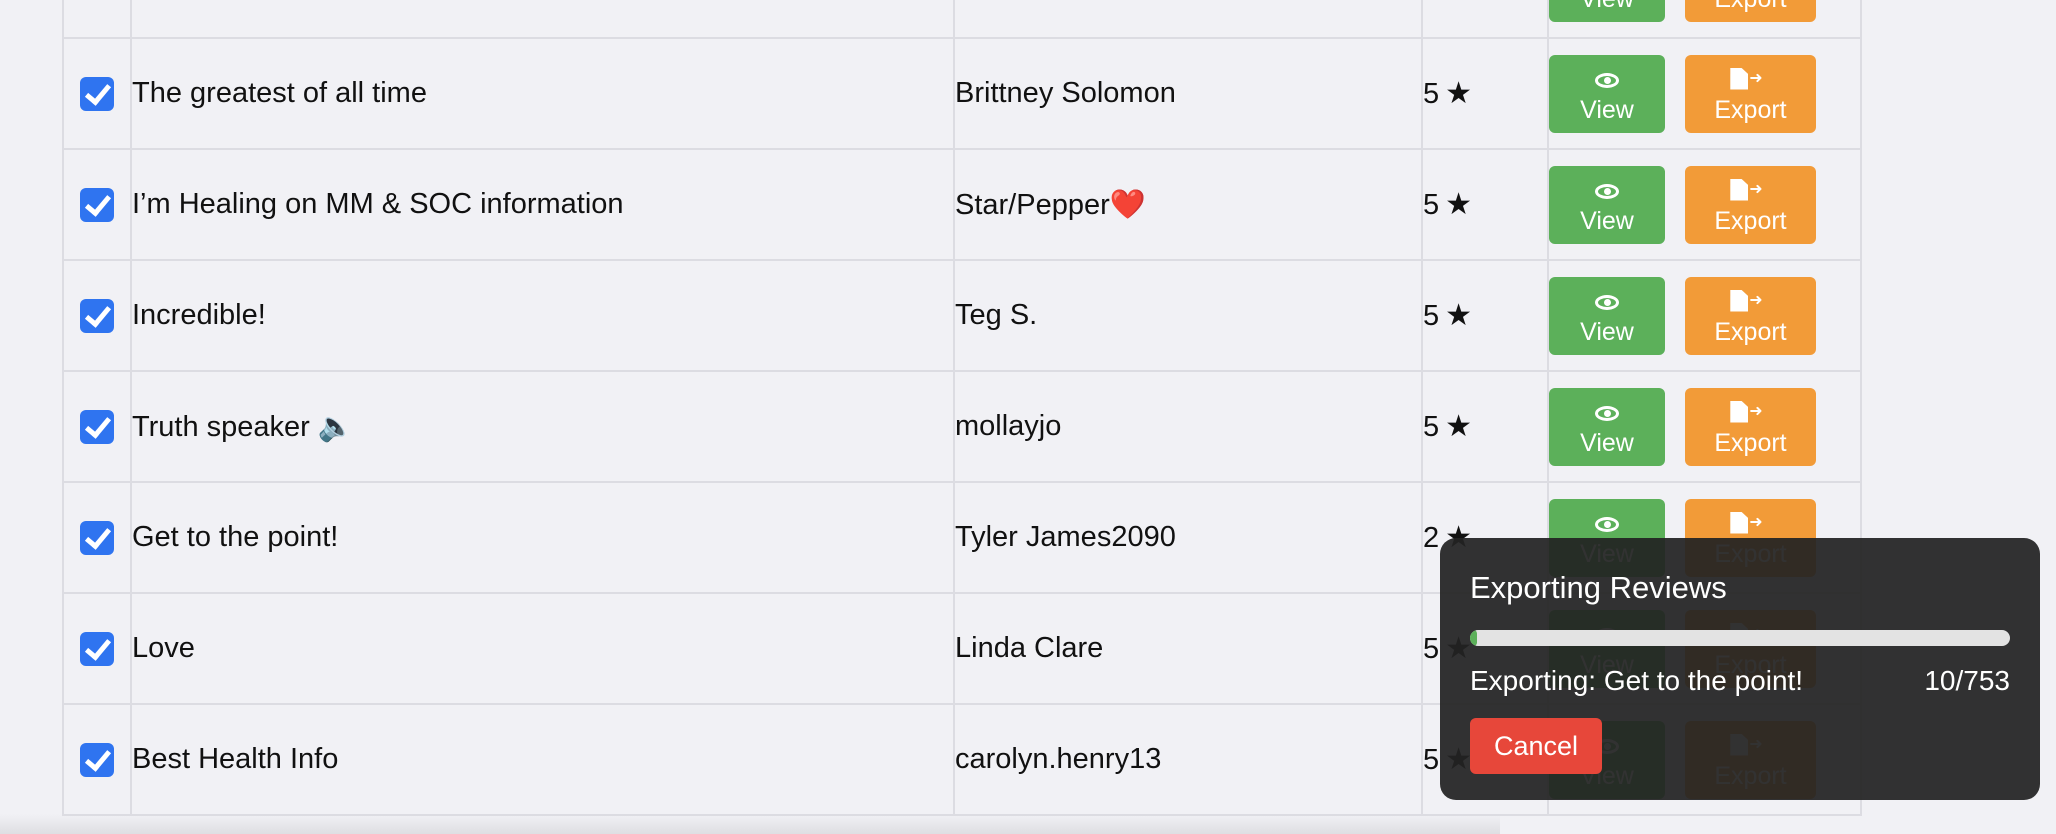 This screenshot has width=2056, height=834. Describe the element at coordinates (542, 426) in the screenshot. I see `review-title: Truth speaker 🔈` at that location.